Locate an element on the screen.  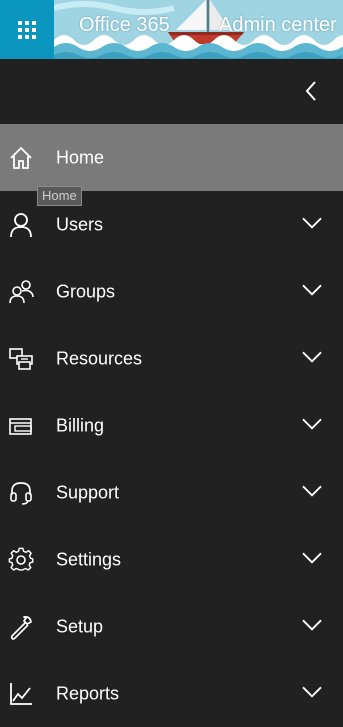
nav-item-reports: Reports is located at coordinates (171, 693).